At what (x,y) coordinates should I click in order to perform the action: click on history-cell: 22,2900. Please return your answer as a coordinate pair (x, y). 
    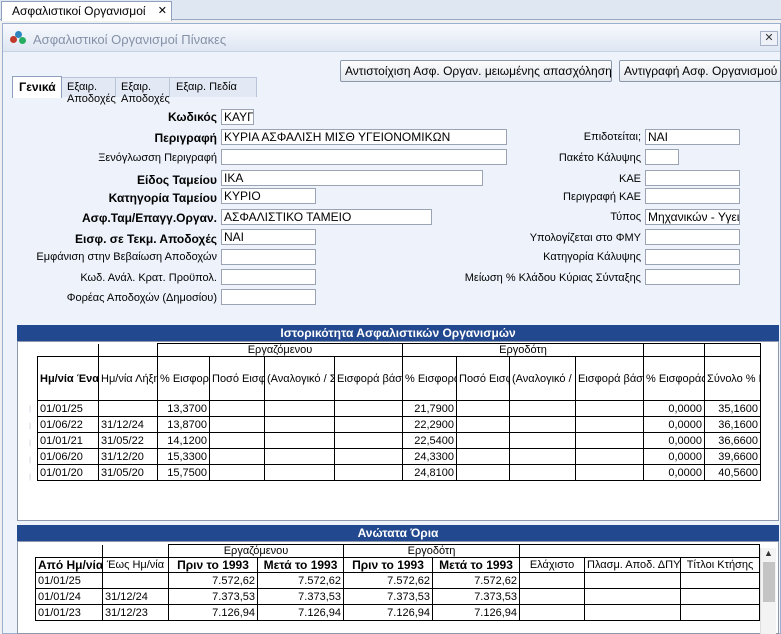
    Looking at the image, I should click on (429, 424).